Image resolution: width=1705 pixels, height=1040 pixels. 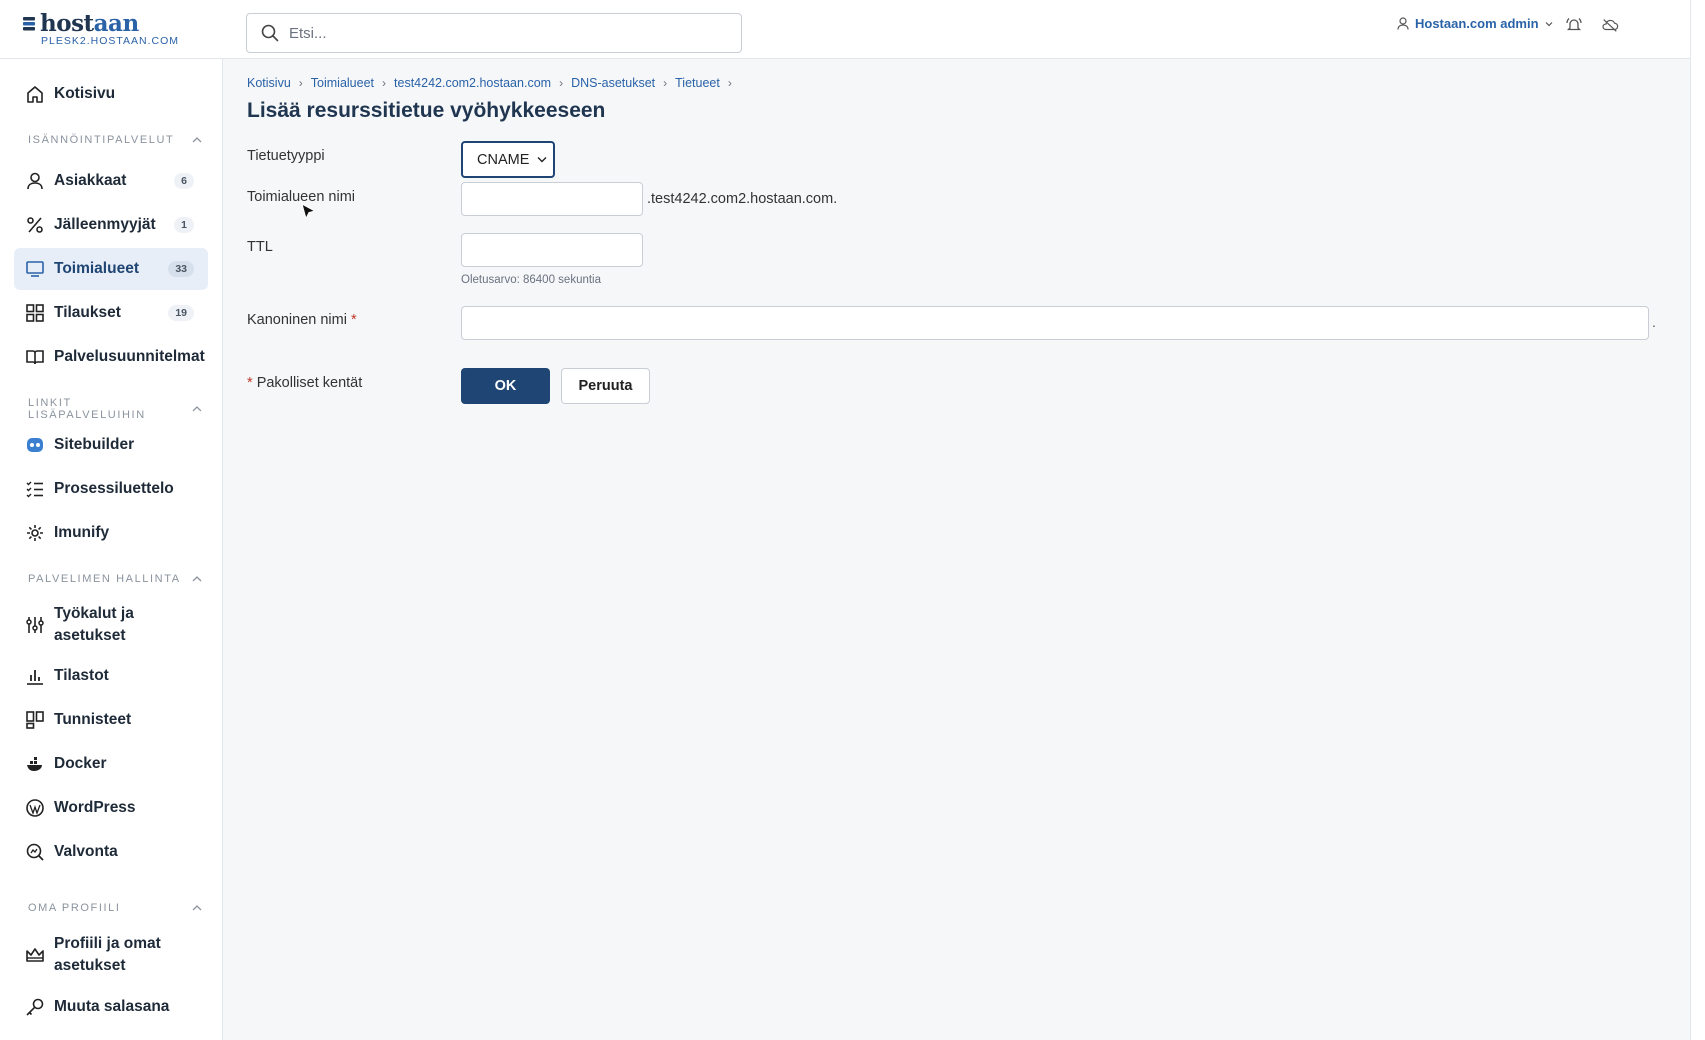 What do you see at coordinates (35, 533) in the screenshot?
I see `gear-icon` at bounding box center [35, 533].